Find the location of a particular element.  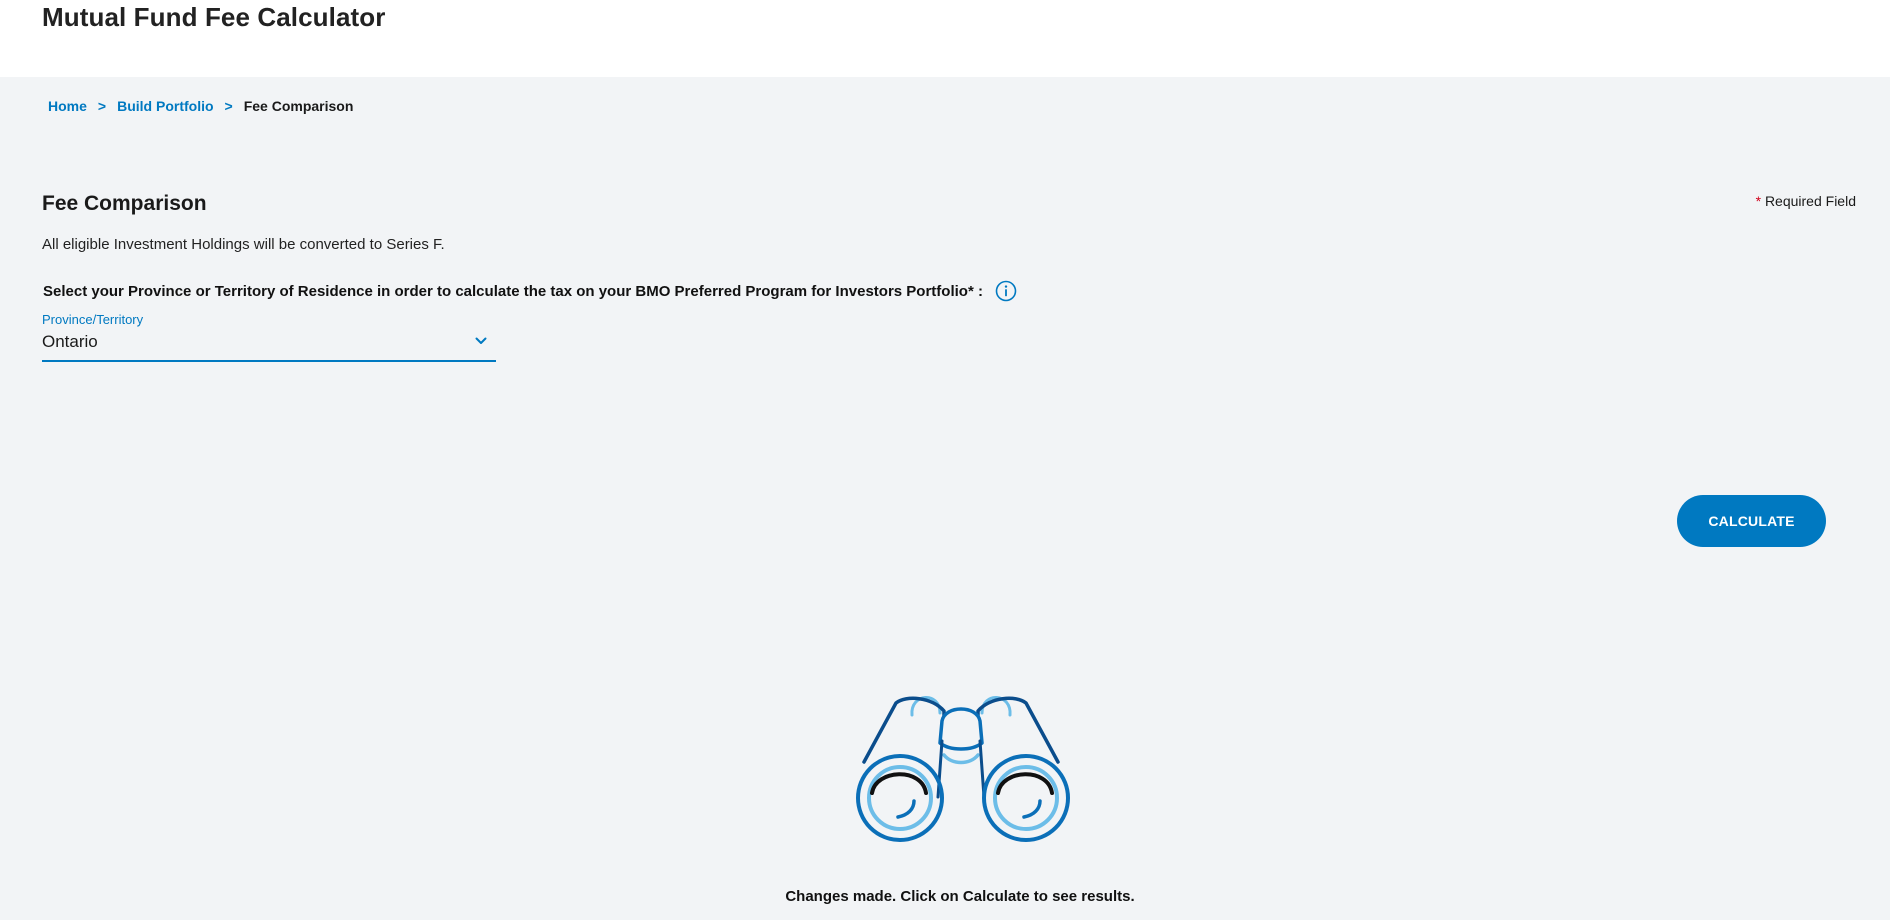

required-field-label: Required Field is located at coordinates (1810, 201).